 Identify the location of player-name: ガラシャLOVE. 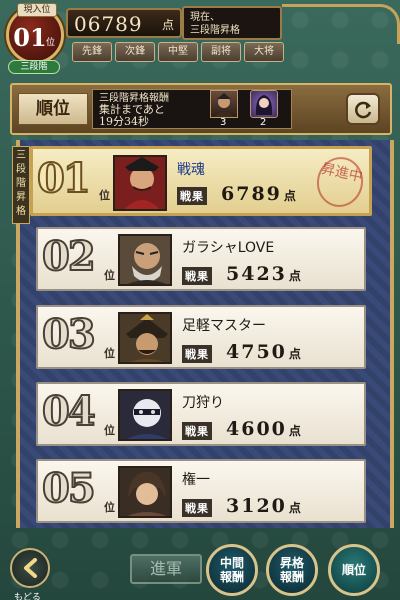
(228, 248).